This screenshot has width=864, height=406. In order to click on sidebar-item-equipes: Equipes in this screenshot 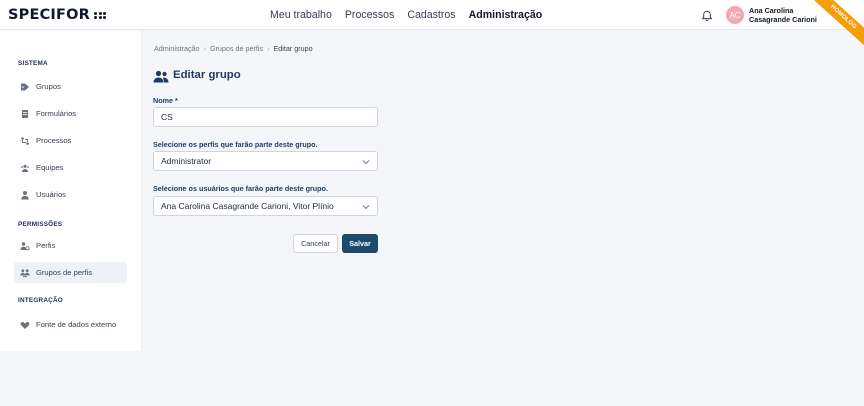, I will do `click(70, 167)`.